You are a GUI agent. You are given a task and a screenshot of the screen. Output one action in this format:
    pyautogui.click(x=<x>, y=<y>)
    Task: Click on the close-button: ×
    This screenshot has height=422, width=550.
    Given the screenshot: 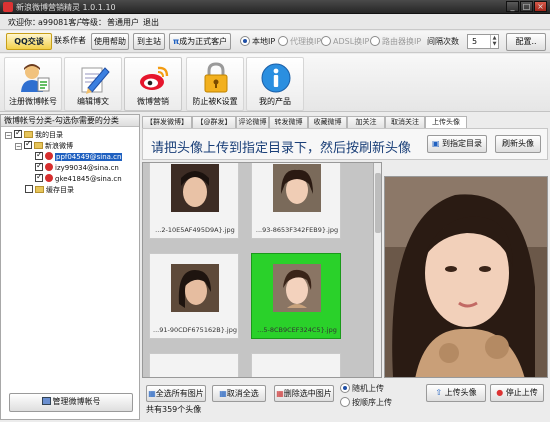 What is the action you would take?
    pyautogui.click(x=540, y=6)
    